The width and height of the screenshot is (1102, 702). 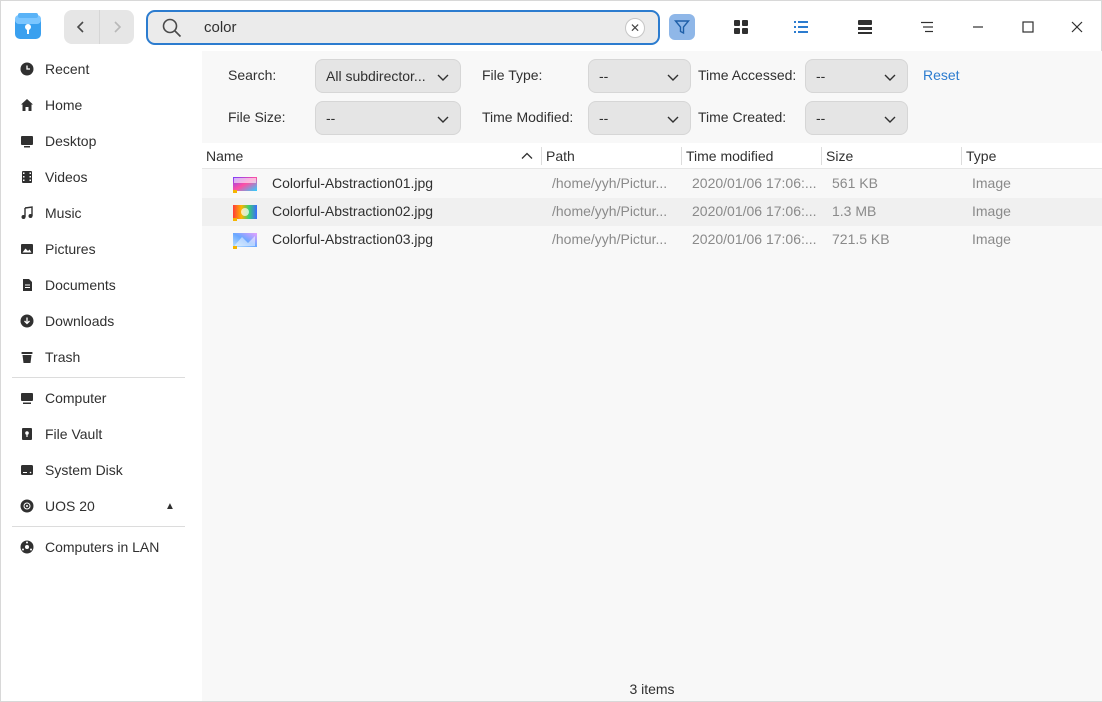 What do you see at coordinates (27, 434) in the screenshot?
I see `vault-icon` at bounding box center [27, 434].